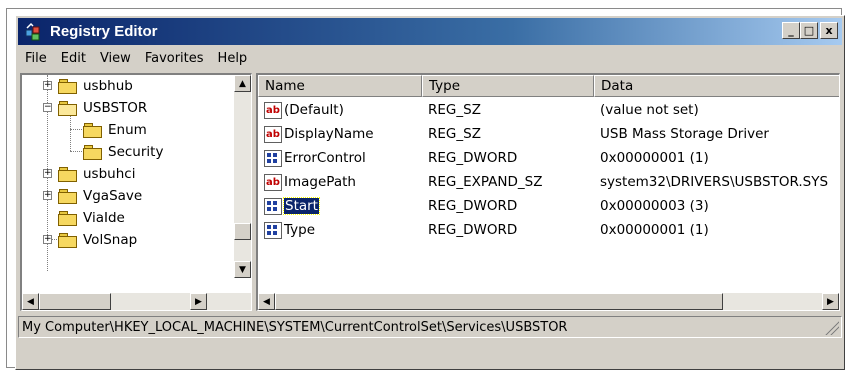  I want to click on list-row: Type REG_DWORD 0x00000001 (1), so click(548, 230).